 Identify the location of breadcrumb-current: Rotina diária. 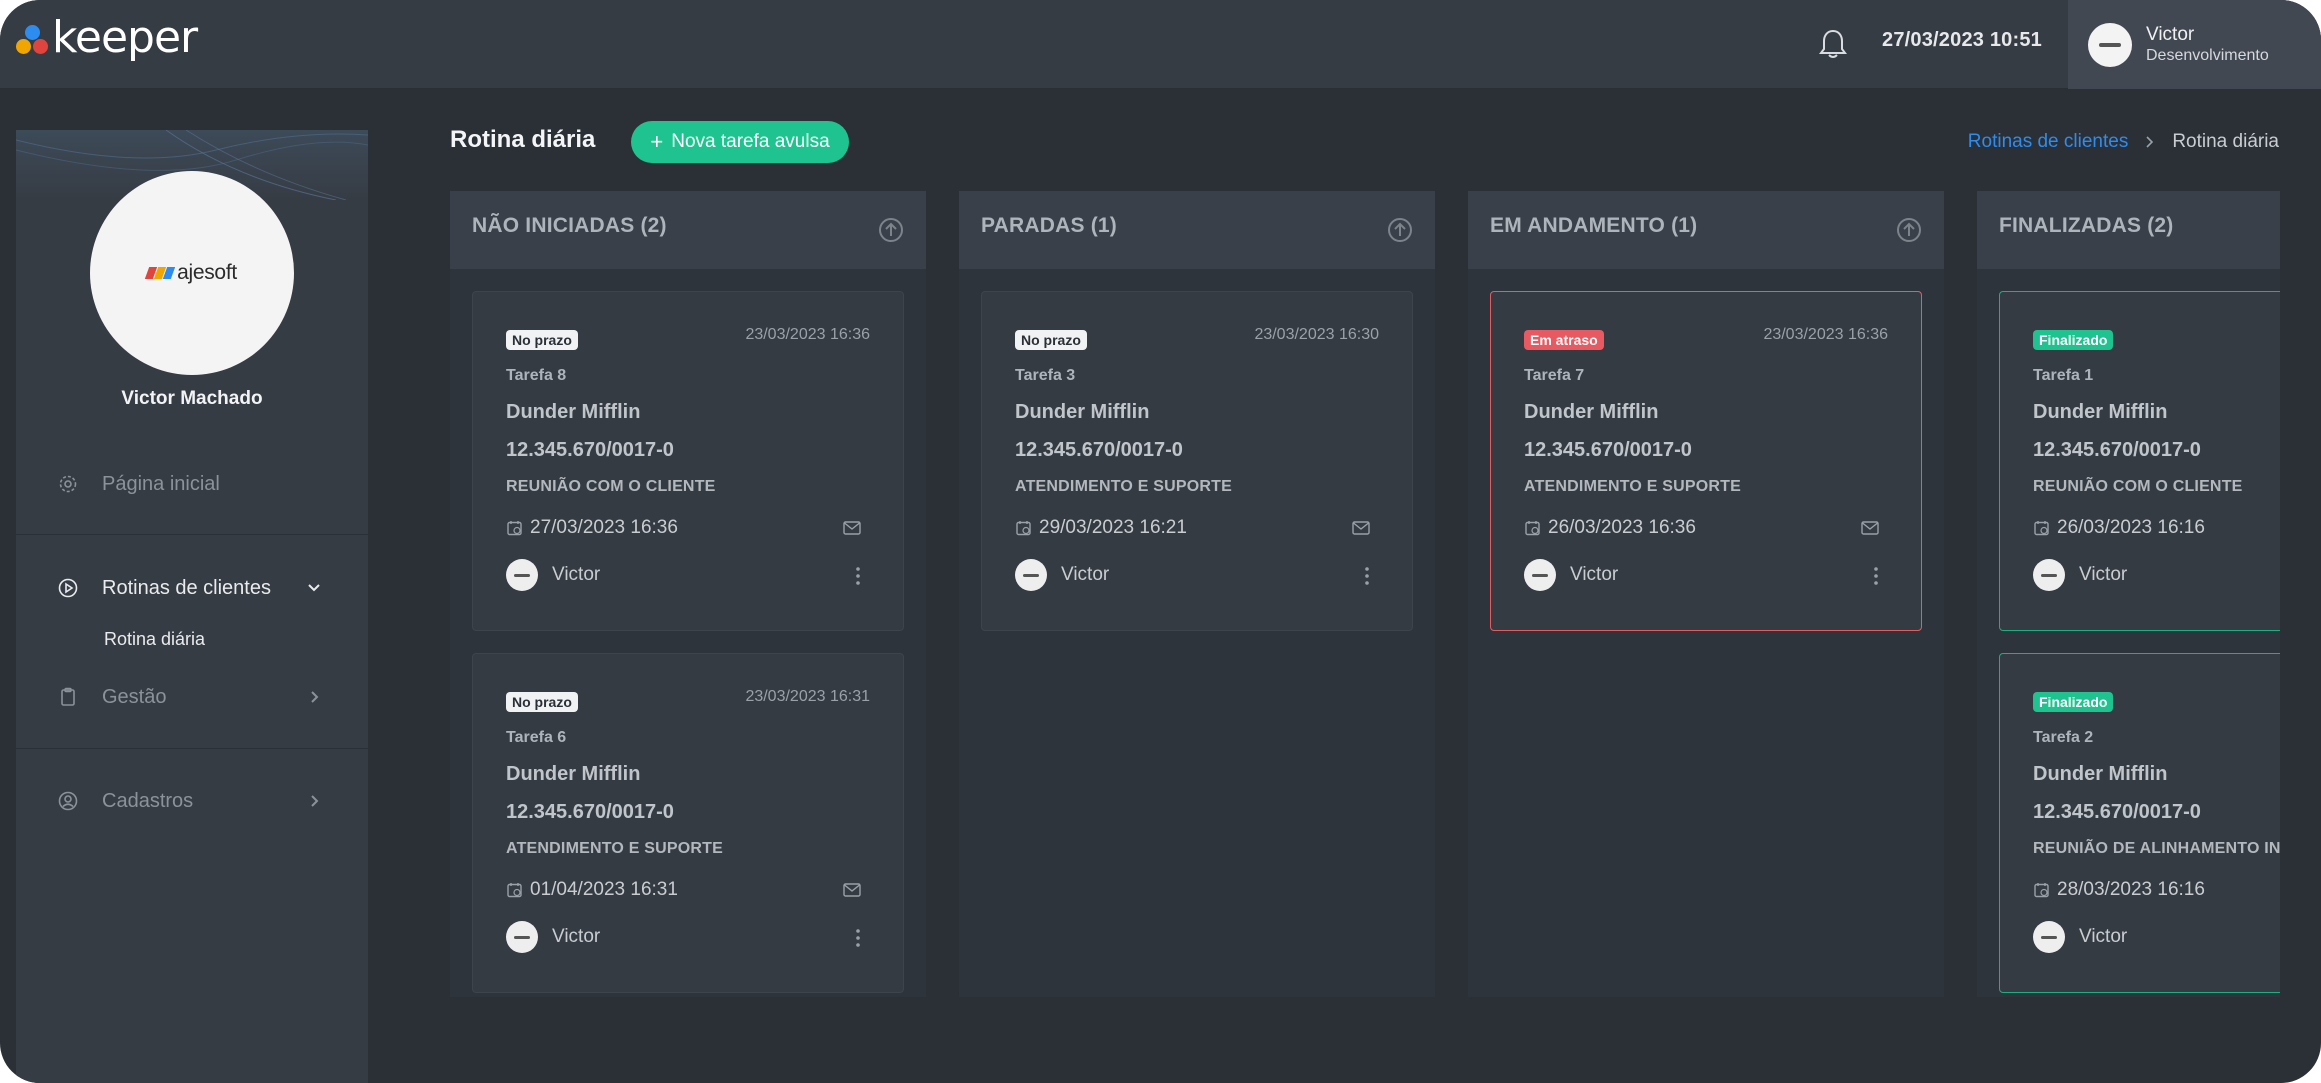
(2225, 141).